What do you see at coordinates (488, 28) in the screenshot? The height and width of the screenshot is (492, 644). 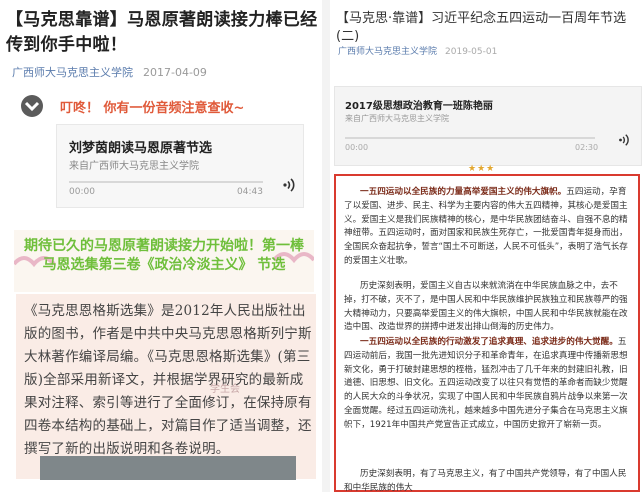 I see `article-title: 【马克思·靠谱】习近平纪念五四运动一百周年节选 (二)` at bounding box center [488, 28].